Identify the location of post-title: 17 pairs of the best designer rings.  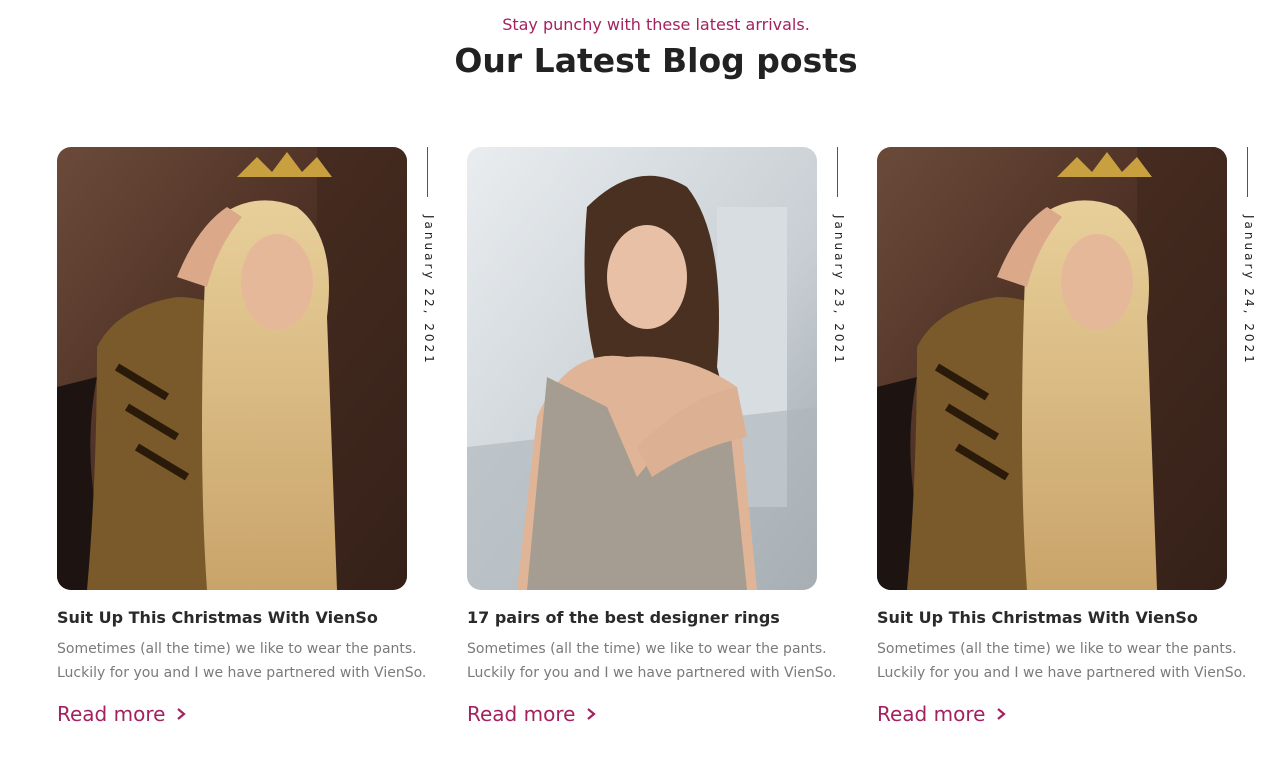
(667, 617).